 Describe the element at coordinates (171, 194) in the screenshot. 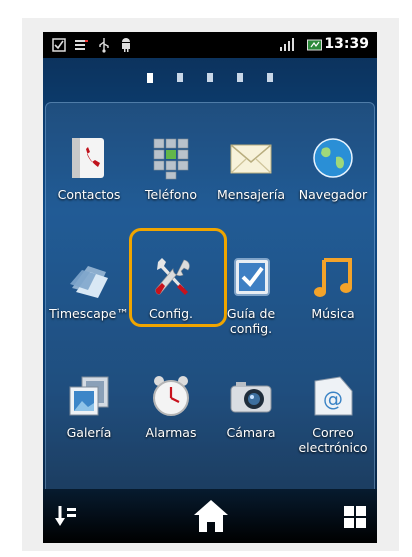

I see `app-label: Teléfono` at that location.